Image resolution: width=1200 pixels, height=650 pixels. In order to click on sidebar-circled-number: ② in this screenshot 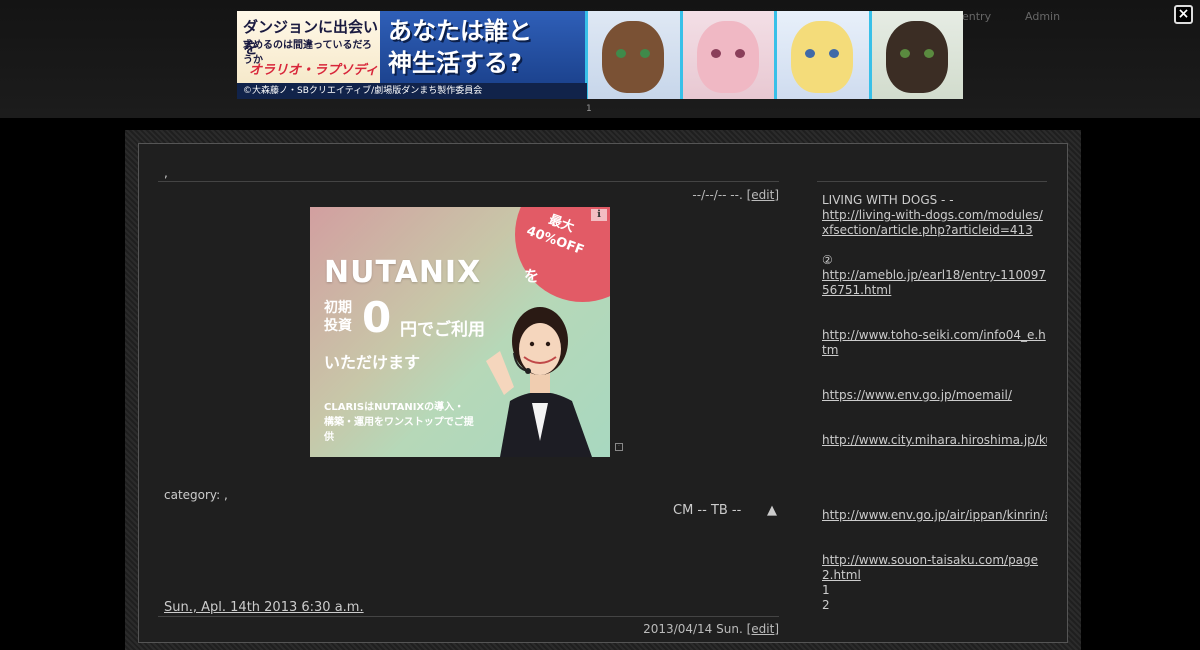, I will do `click(827, 260)`.